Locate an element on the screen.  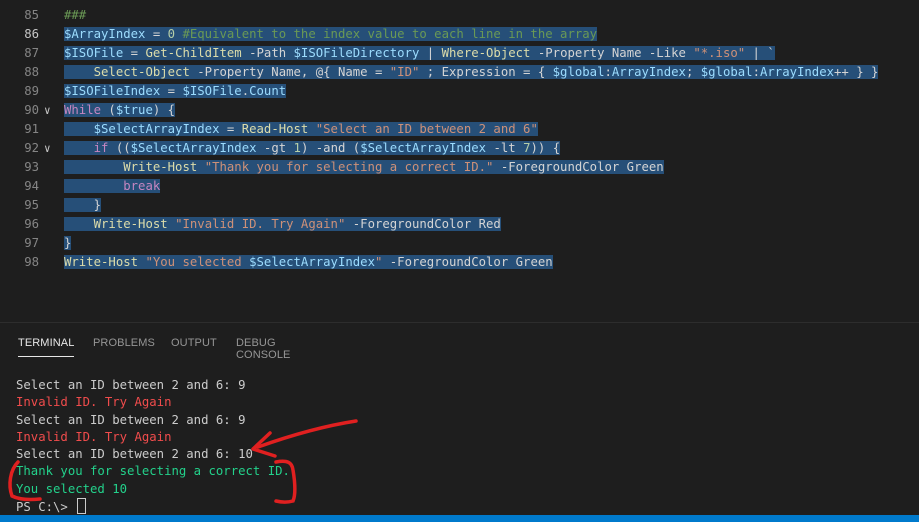
terminal-prompt-line: PS C:\> is located at coordinates (153, 506).